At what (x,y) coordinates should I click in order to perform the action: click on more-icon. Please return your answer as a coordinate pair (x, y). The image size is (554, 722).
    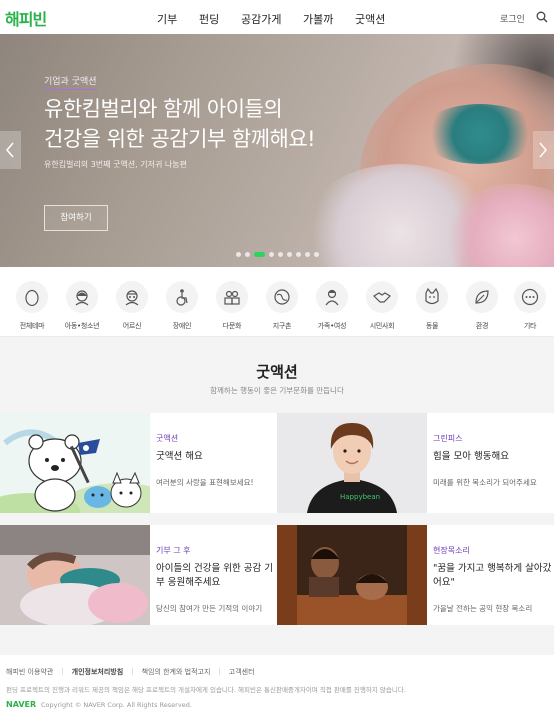
    Looking at the image, I should click on (530, 297).